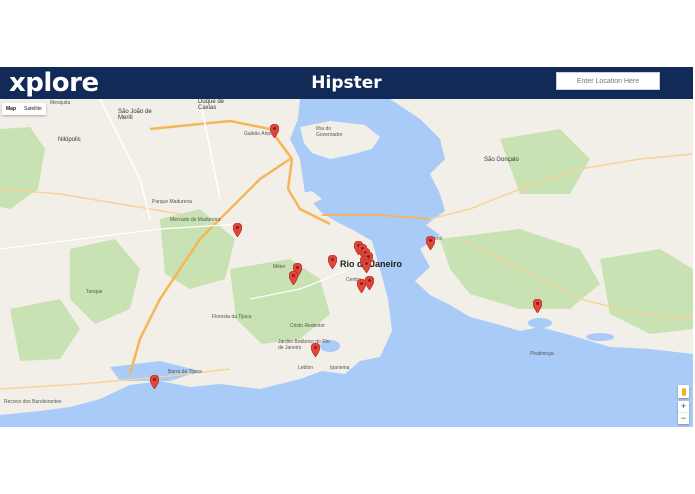 This screenshot has height=494, width=695. I want to click on map-type-map-button: Map, so click(11, 109).